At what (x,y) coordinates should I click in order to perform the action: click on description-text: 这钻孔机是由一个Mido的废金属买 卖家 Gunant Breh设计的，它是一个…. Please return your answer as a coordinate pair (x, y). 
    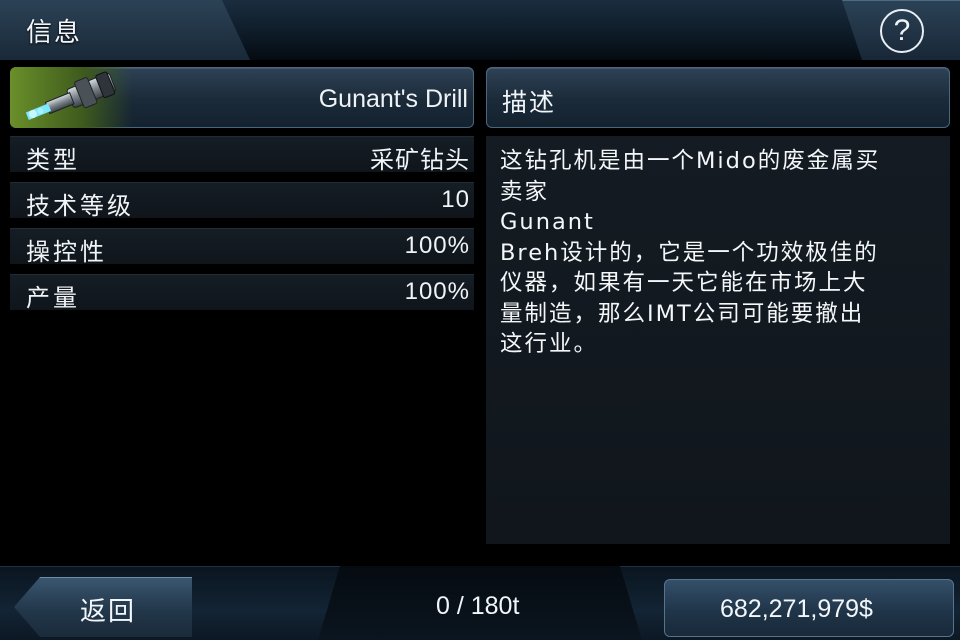
    Looking at the image, I should click on (690, 252).